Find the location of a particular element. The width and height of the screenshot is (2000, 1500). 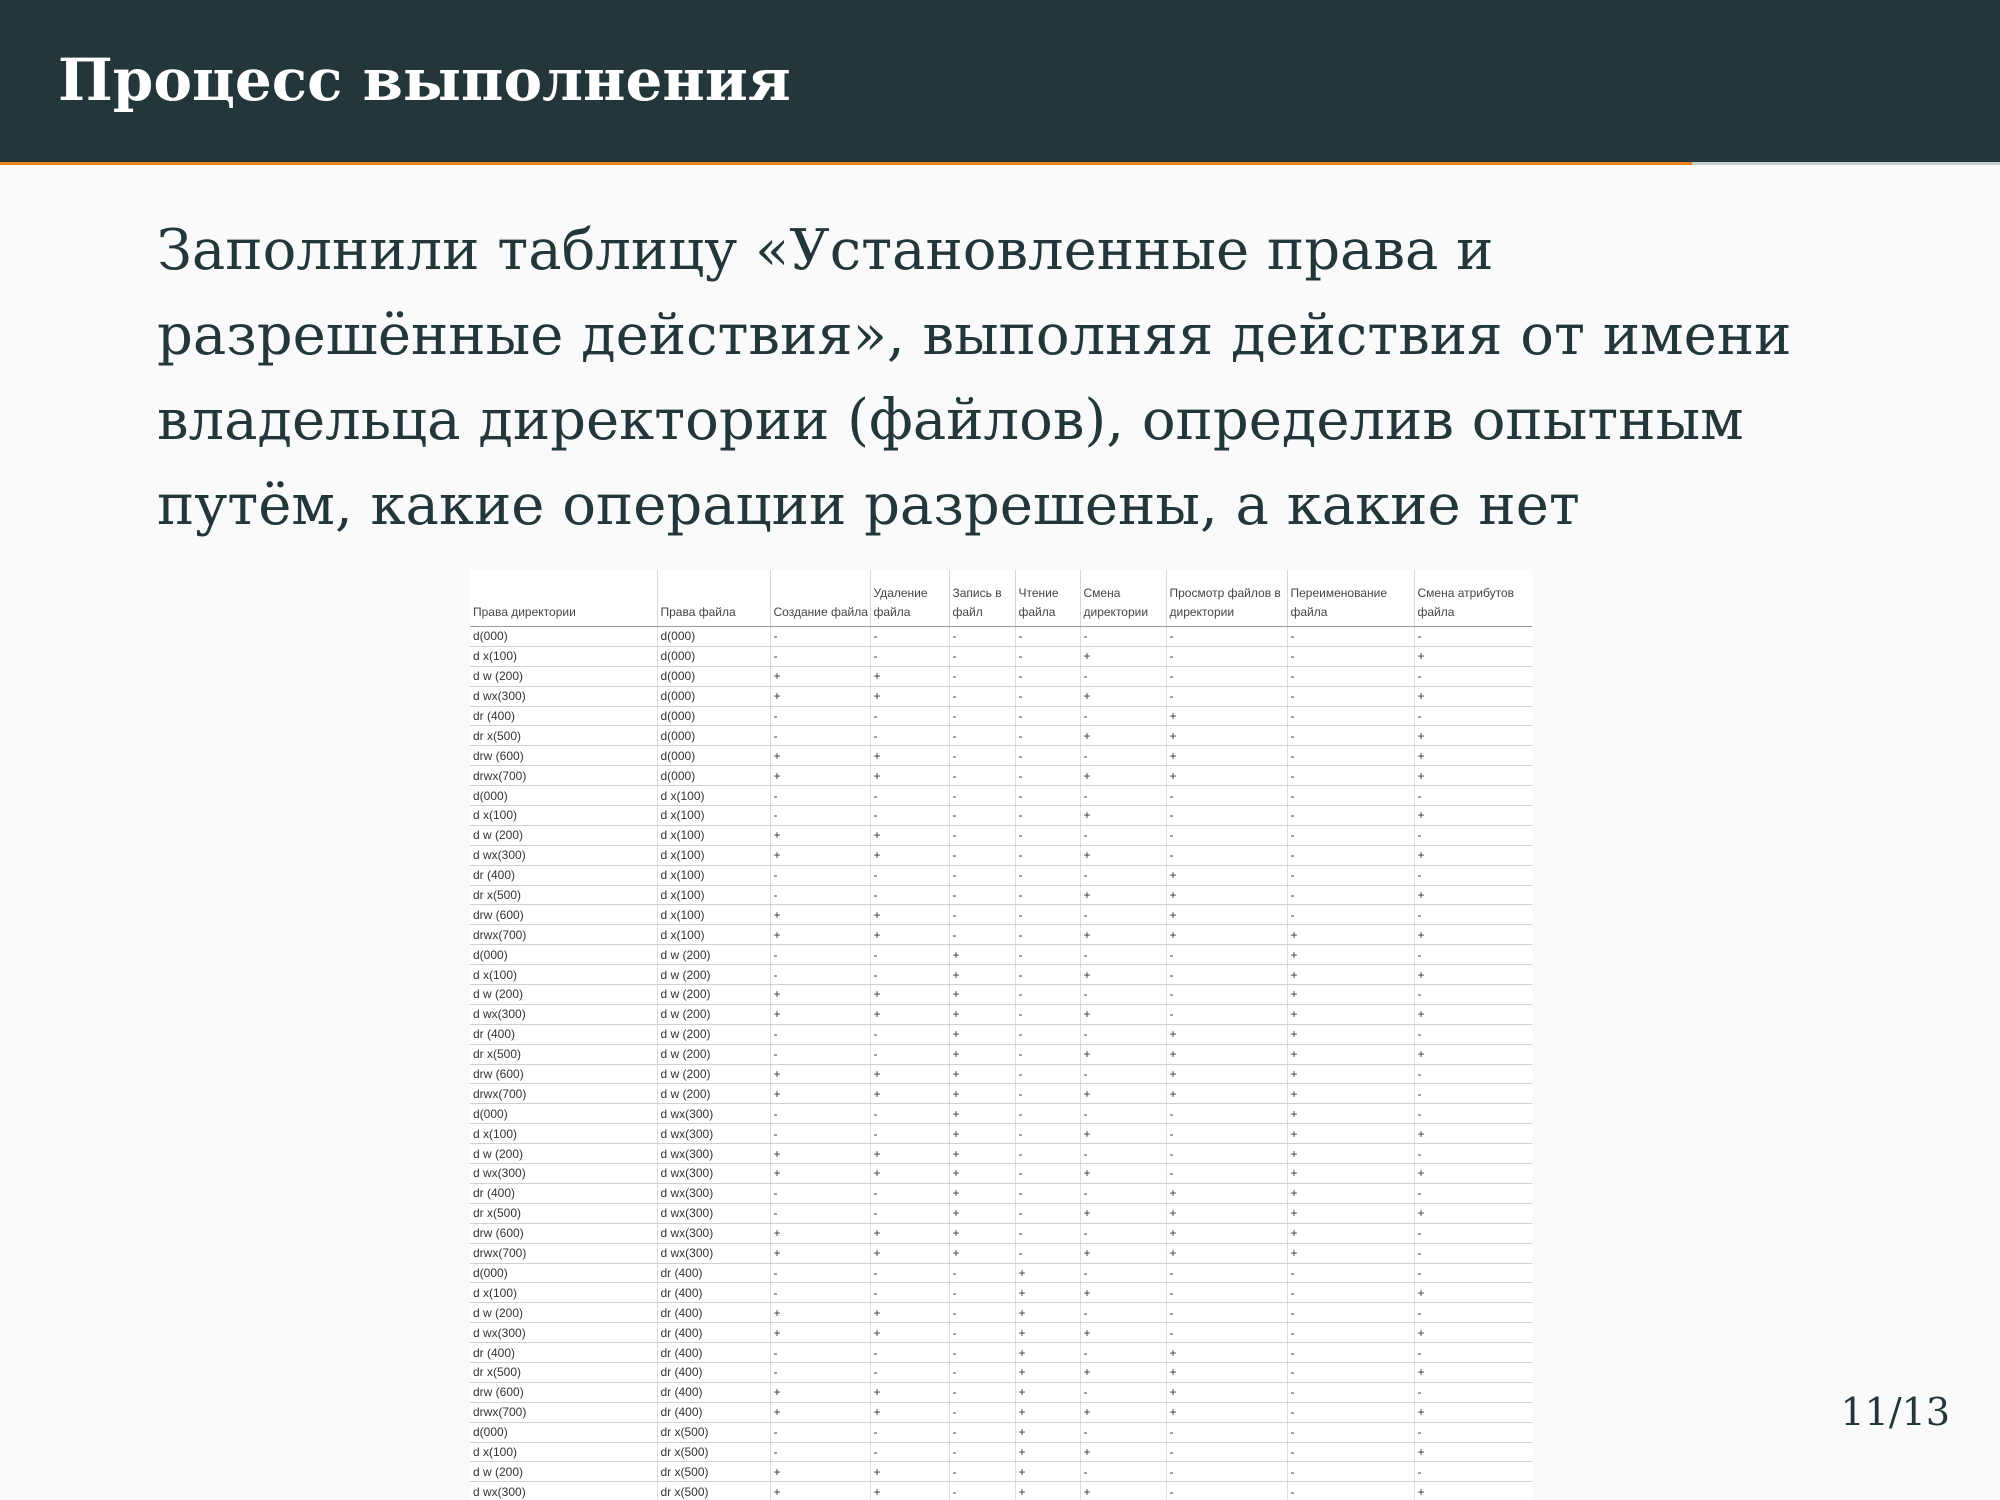

table-row: d wx(300) d w (200) + + + - + - + + is located at coordinates (1001, 1014).